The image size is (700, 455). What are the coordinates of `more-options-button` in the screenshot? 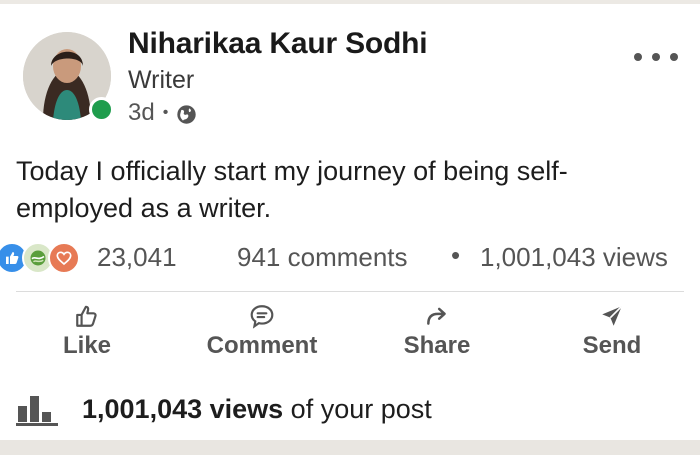 It's located at (656, 57).